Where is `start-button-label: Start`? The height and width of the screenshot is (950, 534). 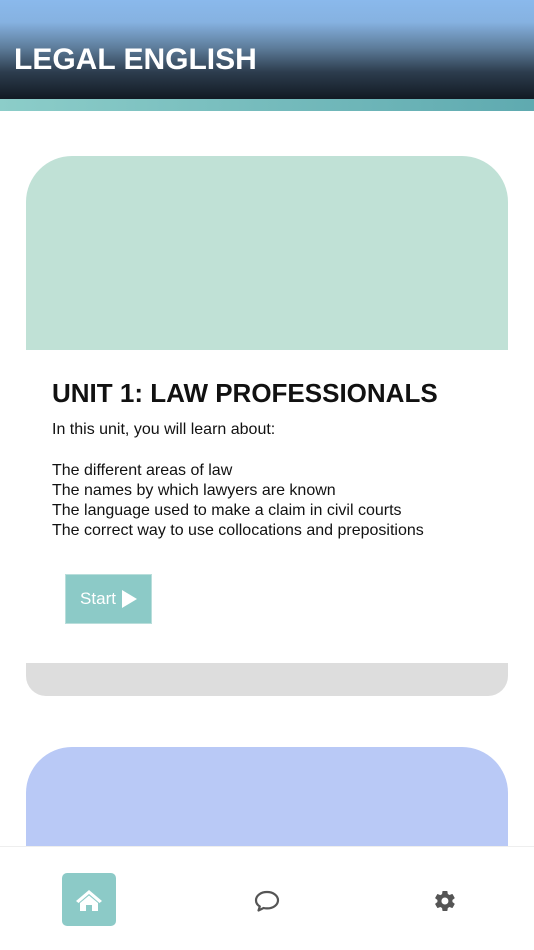 start-button-label: Start is located at coordinates (98, 598).